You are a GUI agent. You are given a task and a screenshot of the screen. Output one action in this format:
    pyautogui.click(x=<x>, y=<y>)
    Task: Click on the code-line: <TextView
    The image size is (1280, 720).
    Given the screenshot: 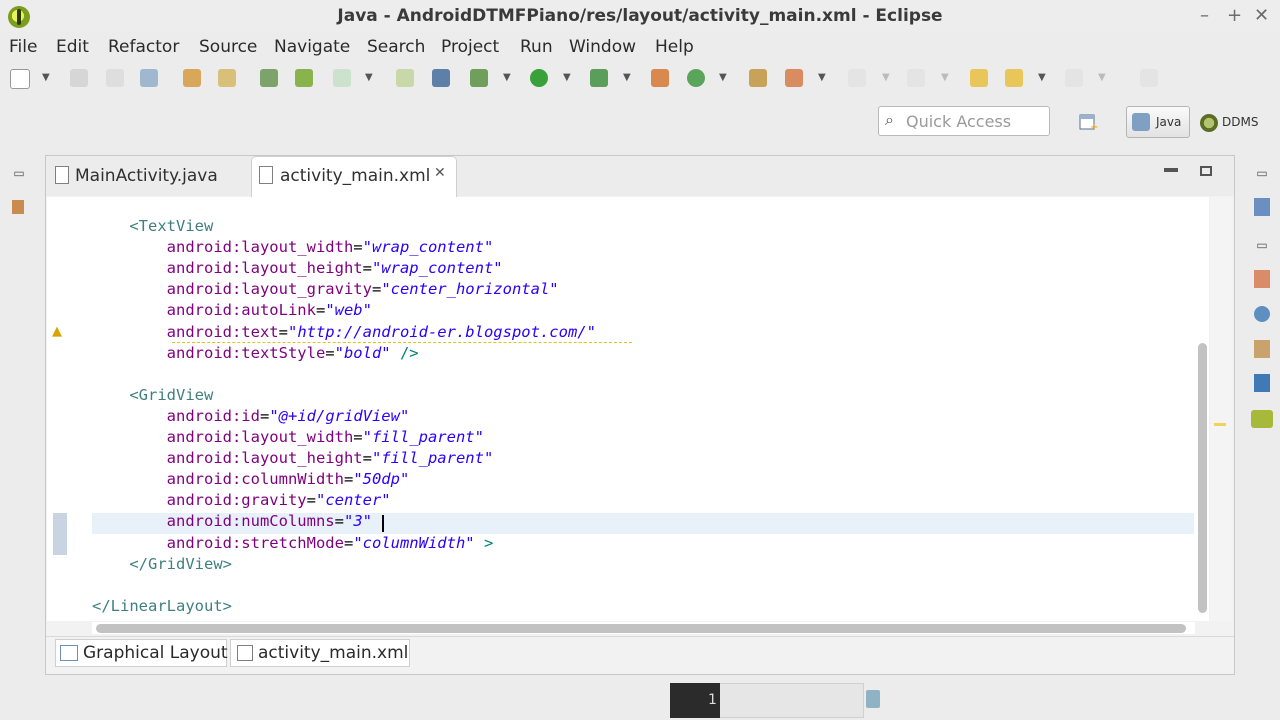 What is the action you would take?
    pyautogui.click(x=152, y=226)
    